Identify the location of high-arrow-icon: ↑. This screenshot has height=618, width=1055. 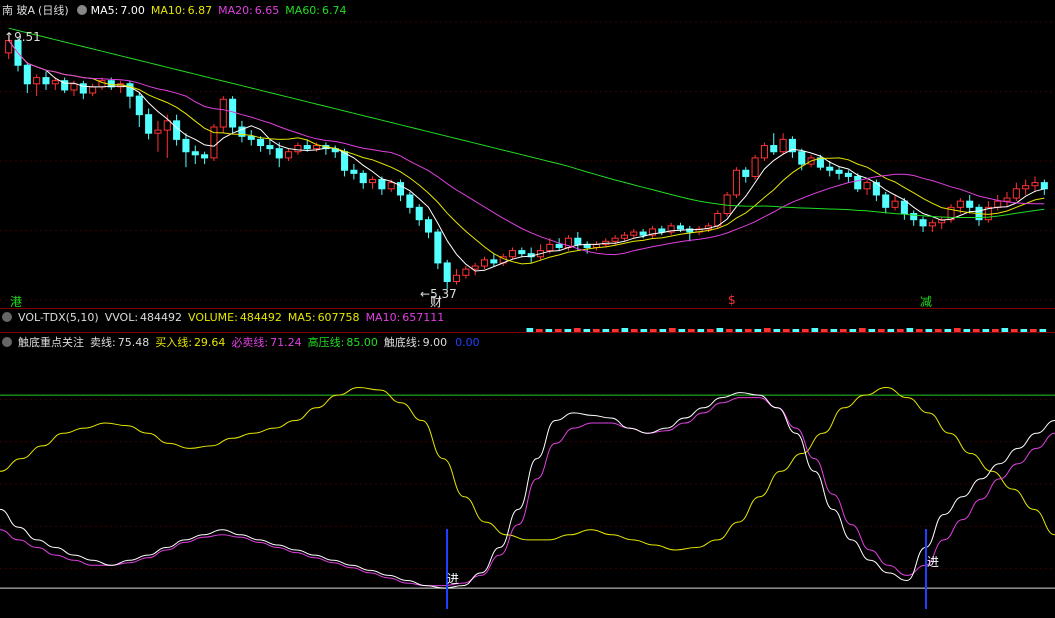
(9, 37).